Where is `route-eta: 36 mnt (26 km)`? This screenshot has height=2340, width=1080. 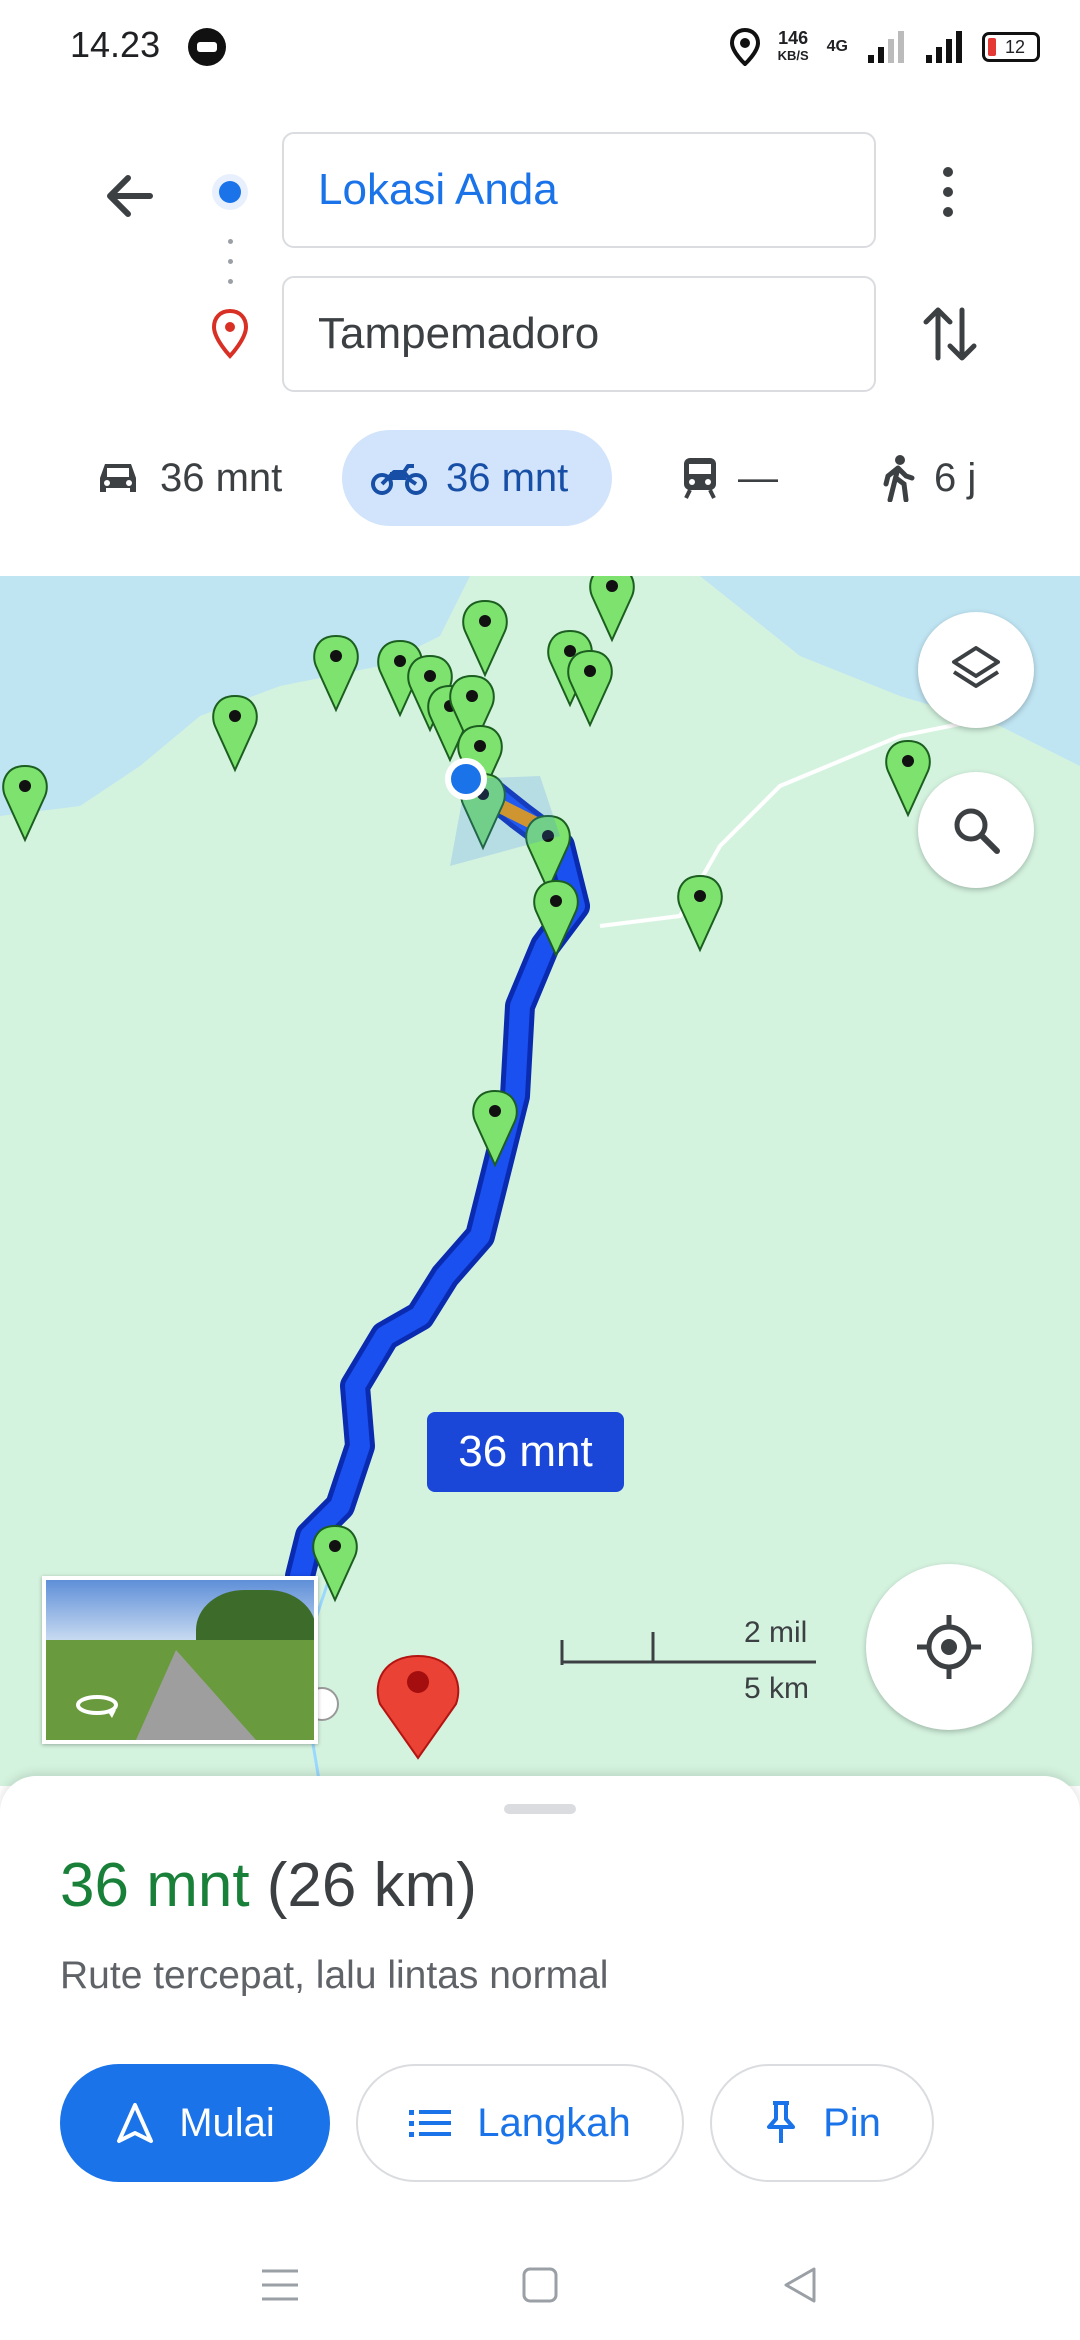 route-eta: 36 mnt (26 km) is located at coordinates (268, 1885).